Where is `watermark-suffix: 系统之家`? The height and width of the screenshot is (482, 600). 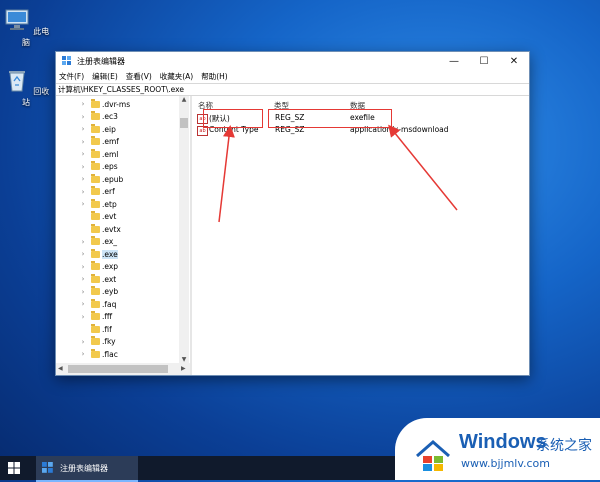 watermark-suffix: 系统之家 is located at coordinates (564, 446).